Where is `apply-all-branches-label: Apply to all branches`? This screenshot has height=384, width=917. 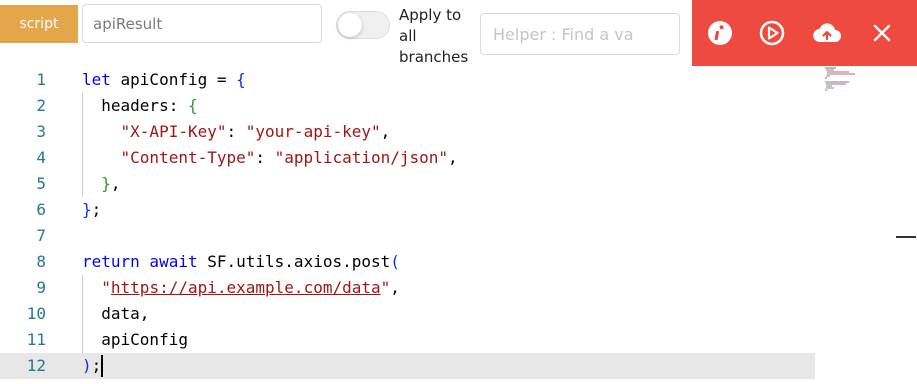 apply-all-branches-label: Apply to all branches is located at coordinates (434, 36).